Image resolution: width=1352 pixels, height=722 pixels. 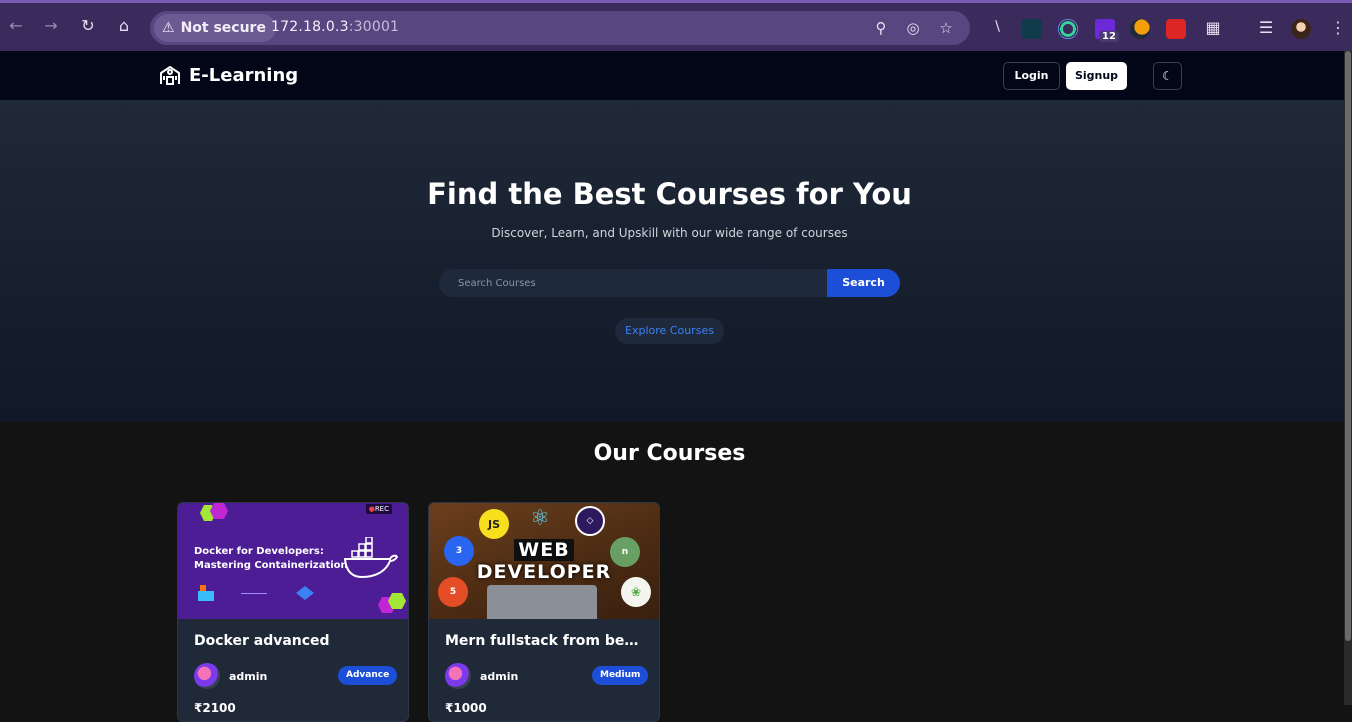 I want to click on rec-badge: ●REC, so click(x=378, y=509).